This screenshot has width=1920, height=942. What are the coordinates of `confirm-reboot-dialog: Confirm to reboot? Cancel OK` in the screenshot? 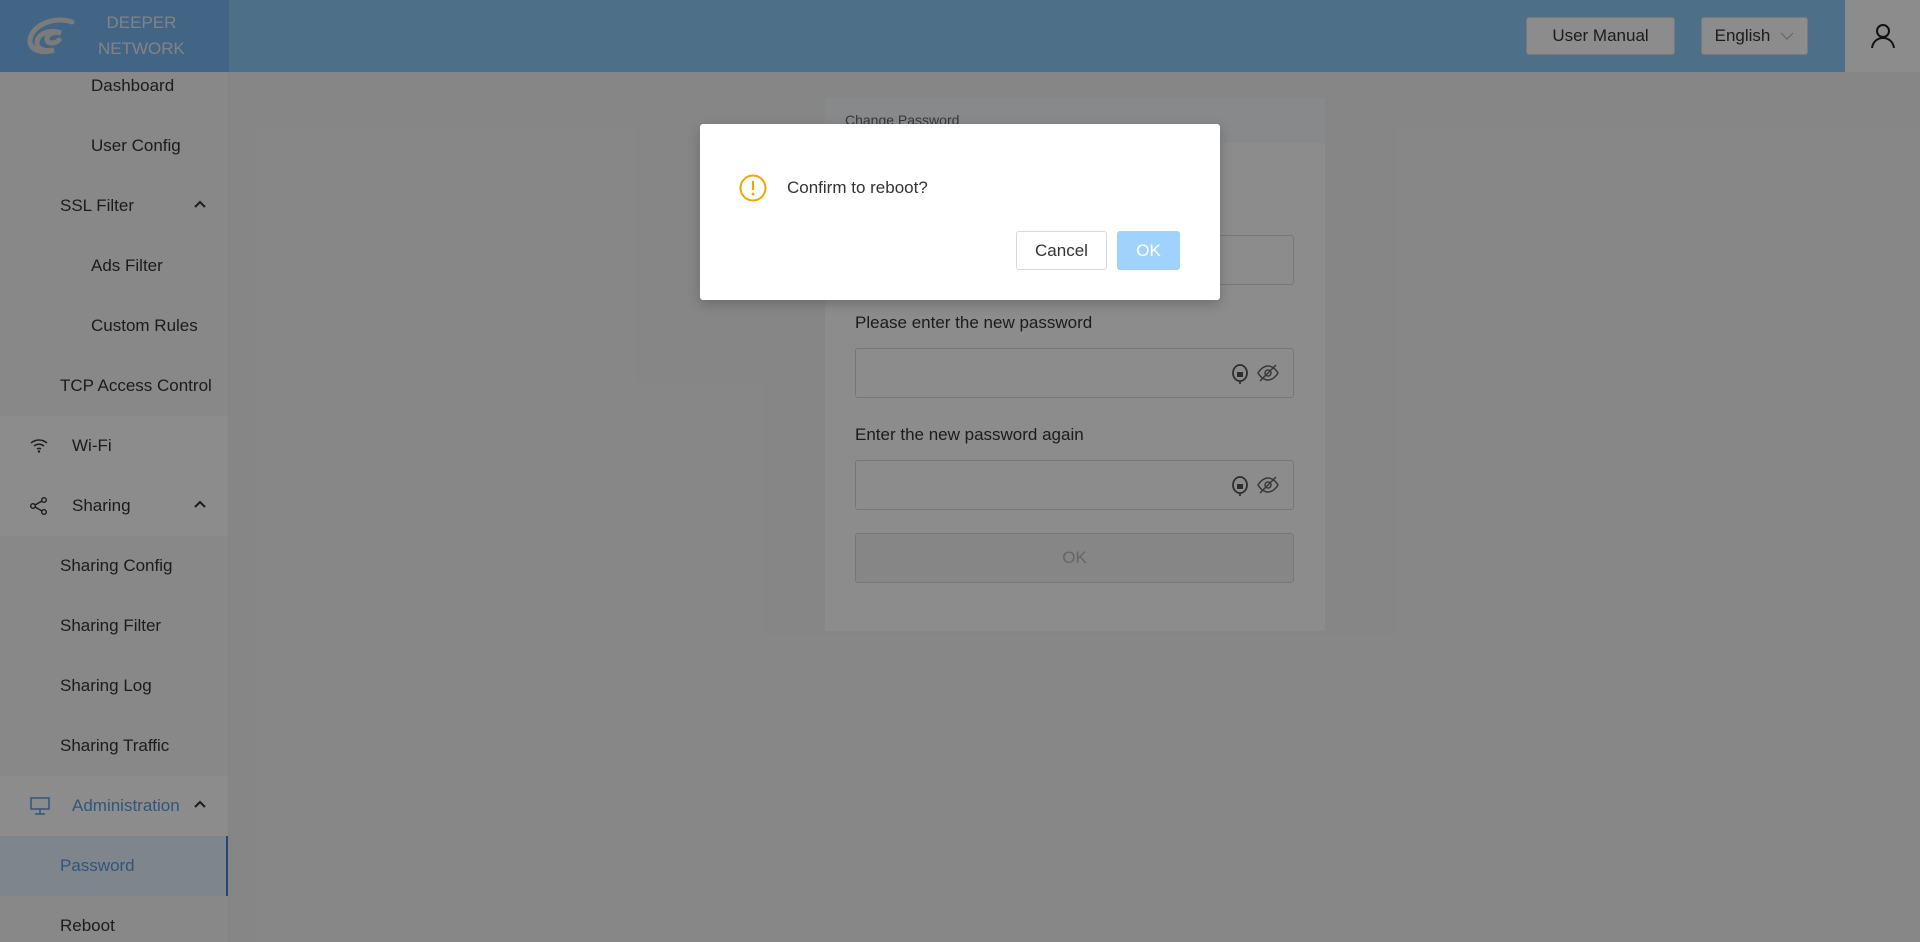 It's located at (960, 212).